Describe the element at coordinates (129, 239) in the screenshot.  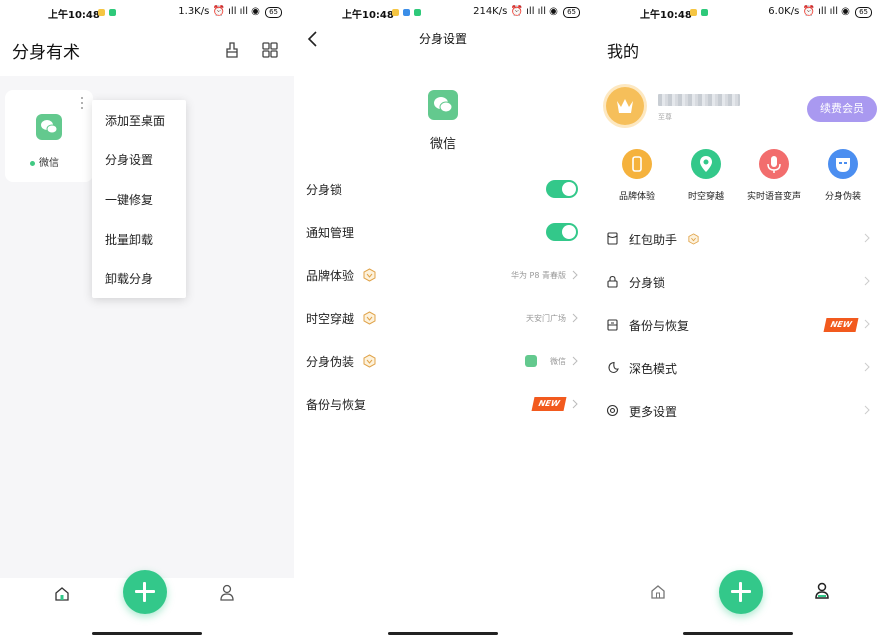
I see `menu-item-batch-uninstall: 批量卸载` at that location.